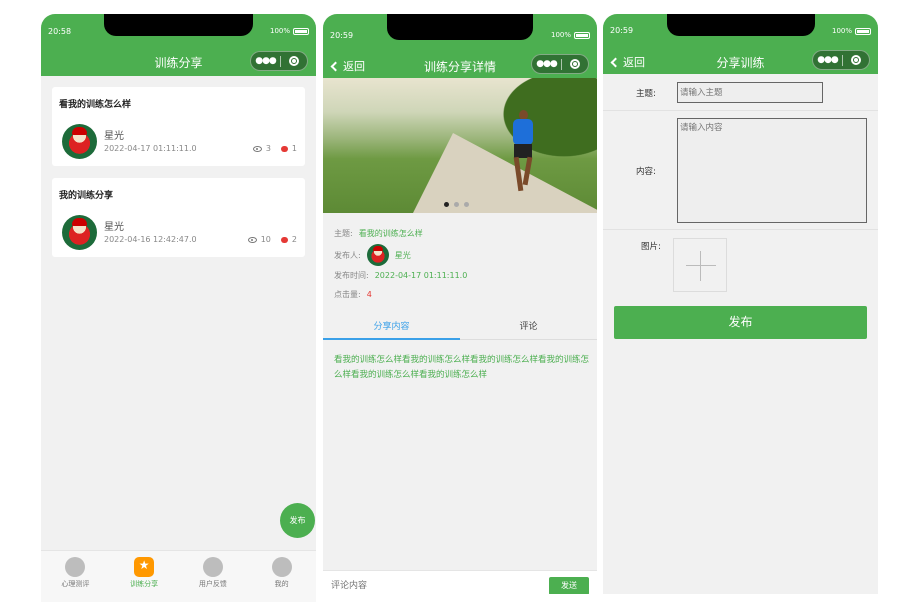 The width and height of the screenshot is (903, 608). I want to click on content-label: 内容:, so click(646, 172).